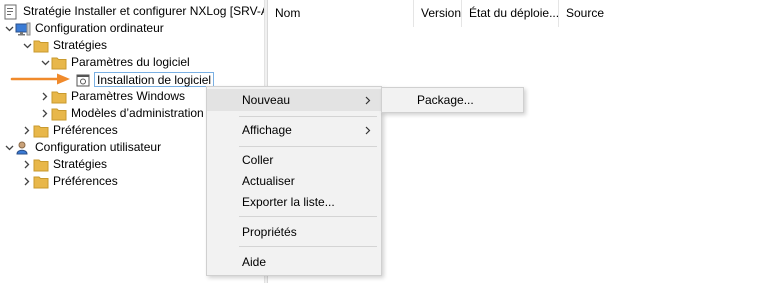 This screenshot has width=768, height=283. I want to click on menu-item-properties: Propriétés, so click(294, 232).